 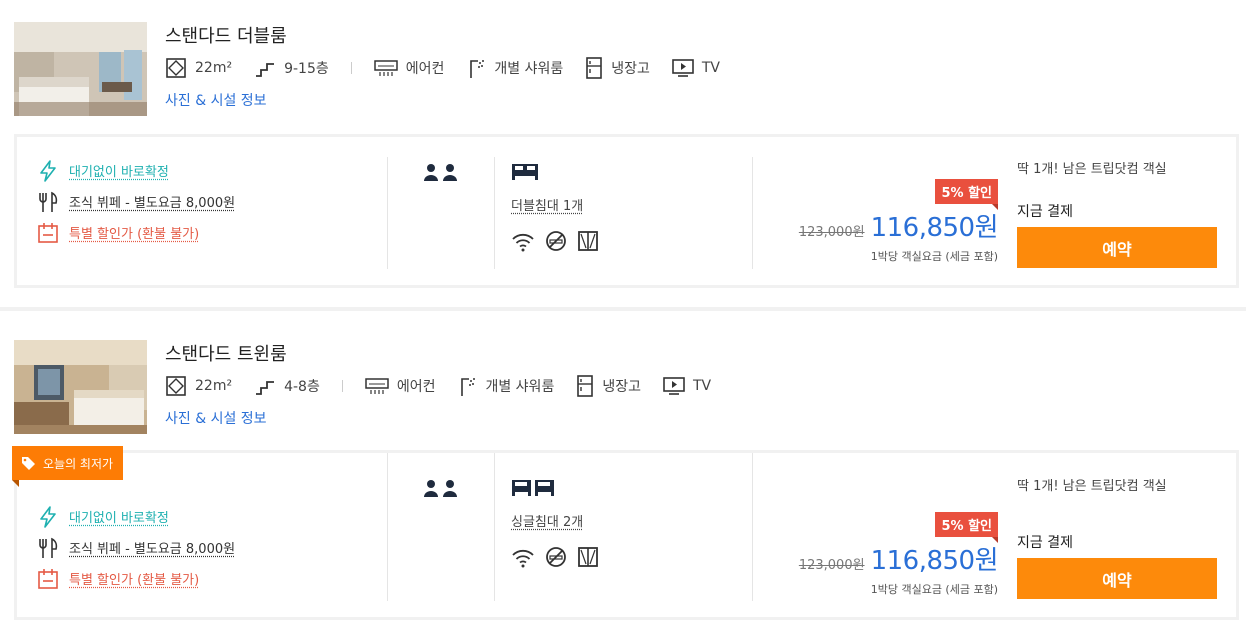 I want to click on bed-label: 더블침대 1개, so click(x=555, y=204).